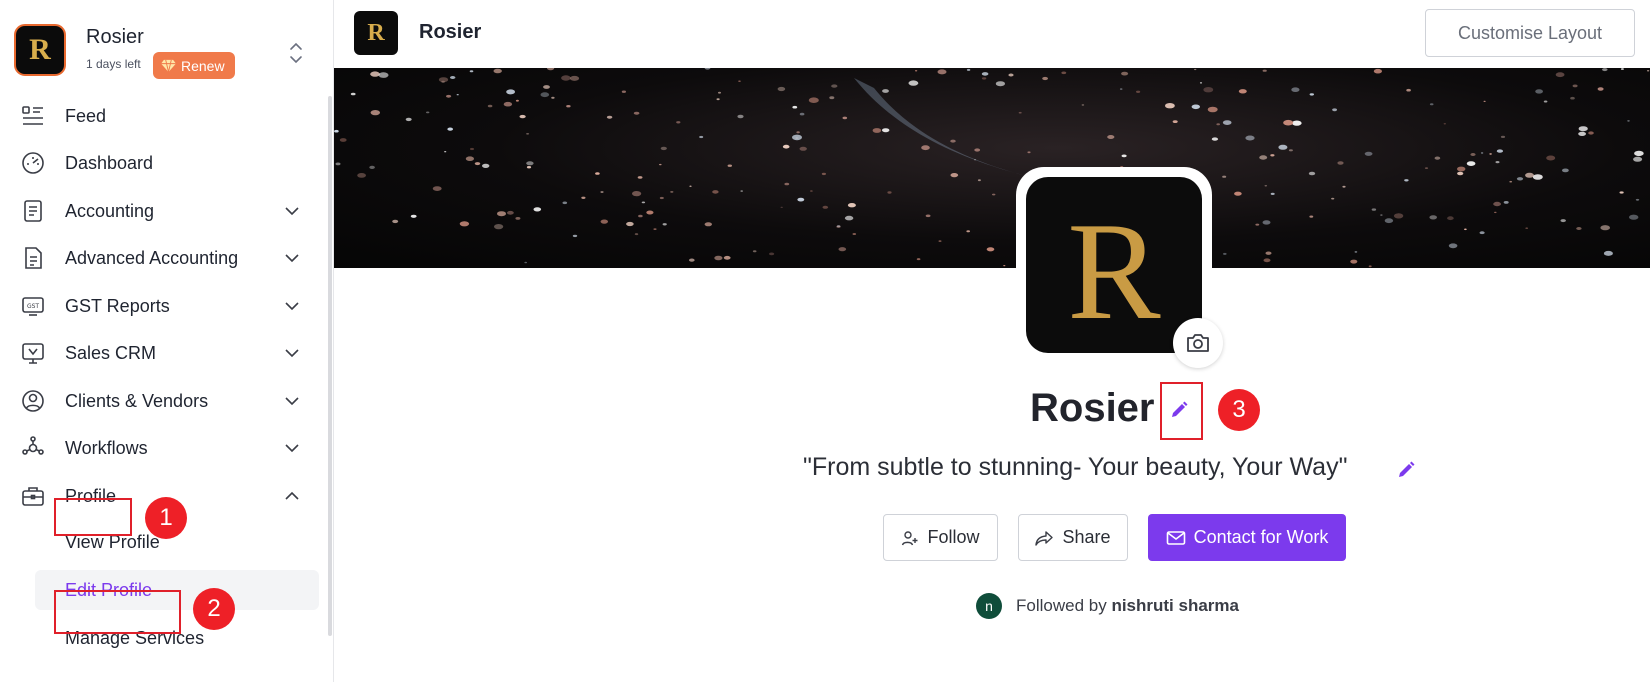  I want to click on annotation-highlight-profile, so click(93, 517).